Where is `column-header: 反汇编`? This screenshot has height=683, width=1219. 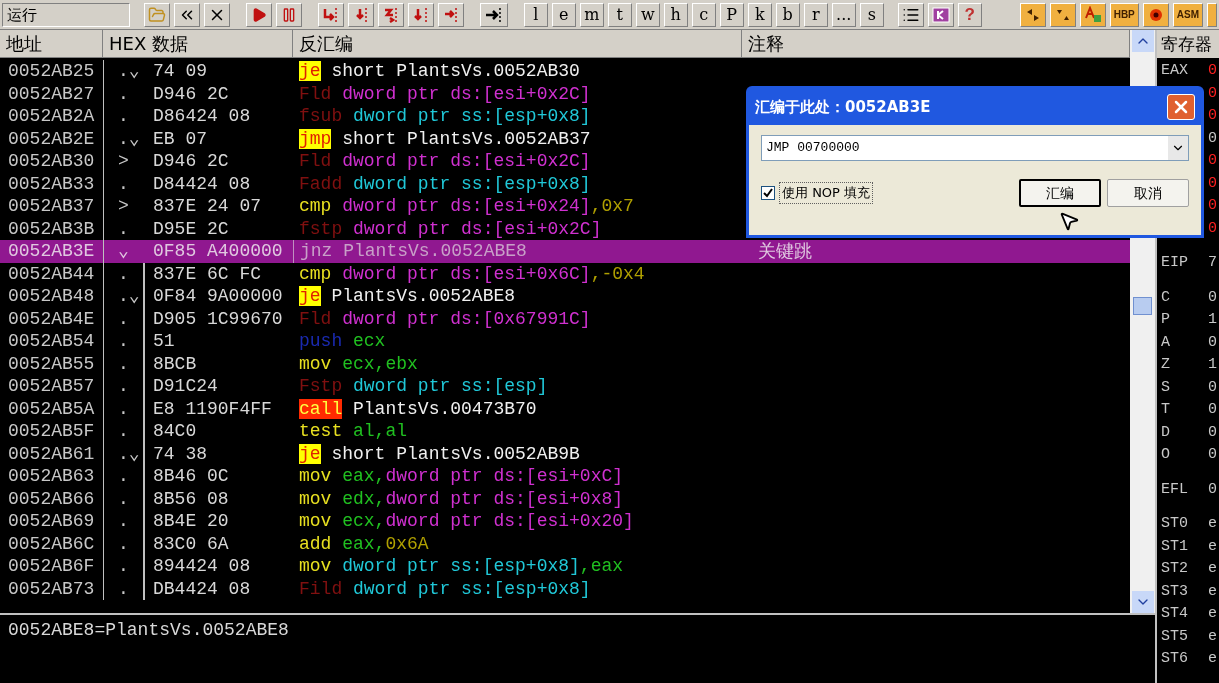 column-header: 反汇编 is located at coordinates (517, 44).